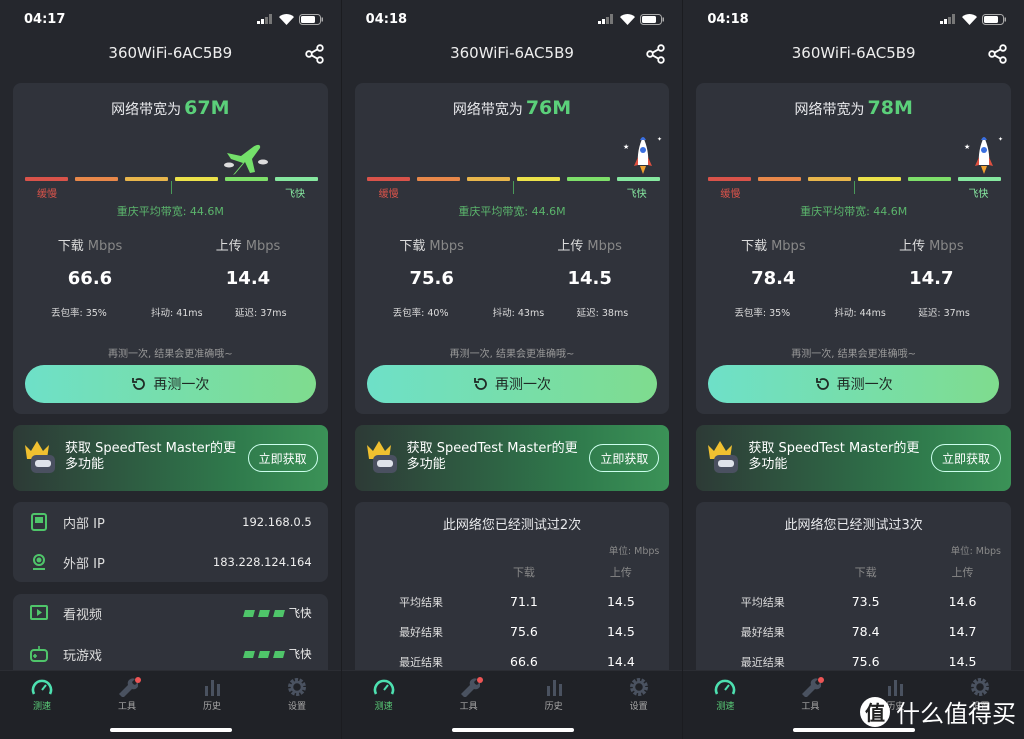 The image size is (1024, 739). I want to click on jitter: 抖动: 43ms, so click(518, 313).